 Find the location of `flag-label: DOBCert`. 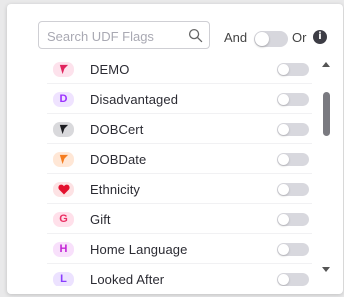

flag-label: DOBCert is located at coordinates (117, 129).